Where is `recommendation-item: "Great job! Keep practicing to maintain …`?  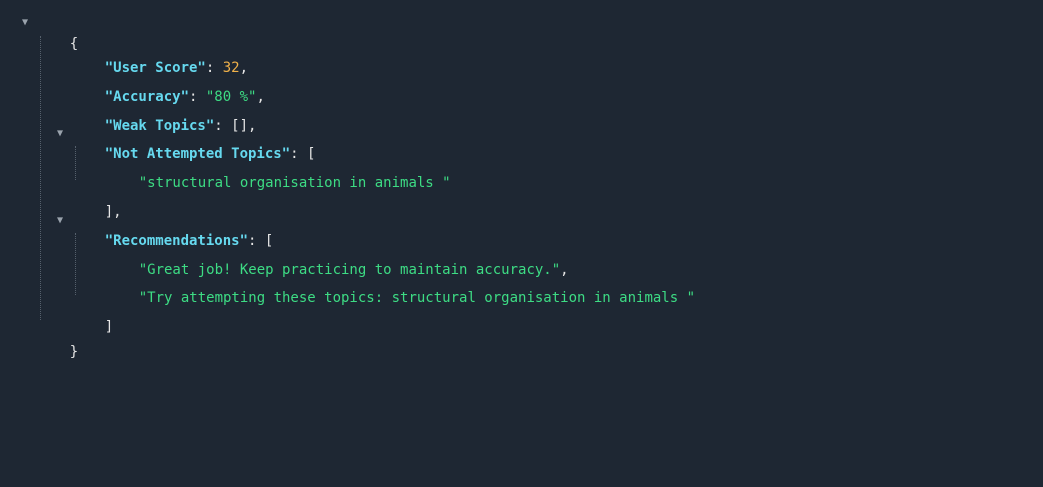
recommendation-item: "Great job! Keep practicing to maintain … is located at coordinates (353, 270).